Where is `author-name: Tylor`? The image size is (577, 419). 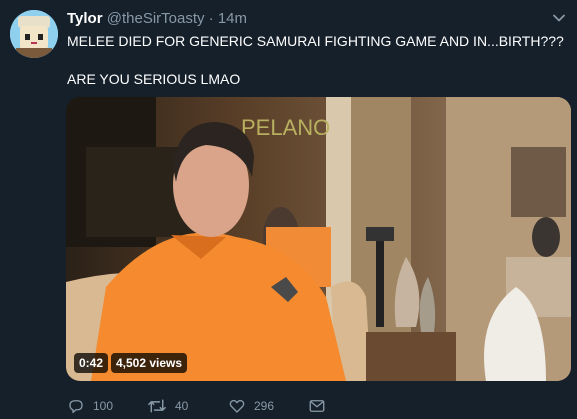
author-name: Tylor is located at coordinates (85, 18).